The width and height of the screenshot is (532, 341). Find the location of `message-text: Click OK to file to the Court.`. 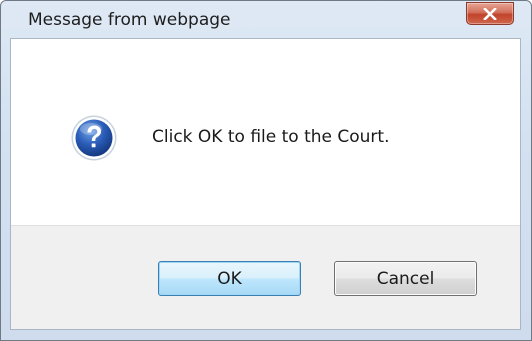

message-text: Click OK to file to the Court. is located at coordinates (271, 137).